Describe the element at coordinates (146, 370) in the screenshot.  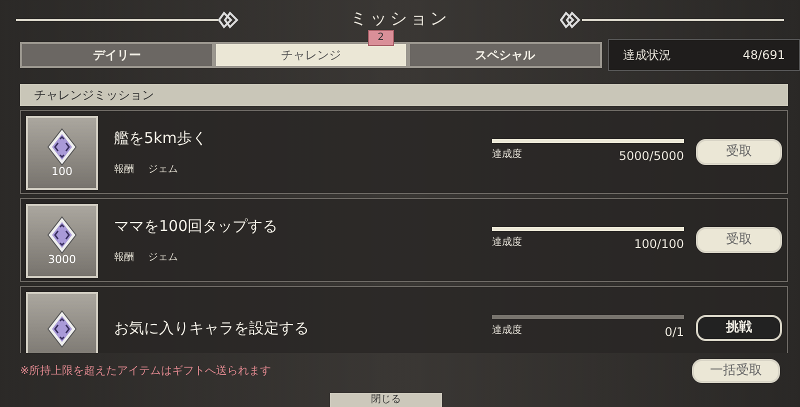
I see `notice-text: ※所持上限を超えたアイテムはギフトへ送られます` at that location.